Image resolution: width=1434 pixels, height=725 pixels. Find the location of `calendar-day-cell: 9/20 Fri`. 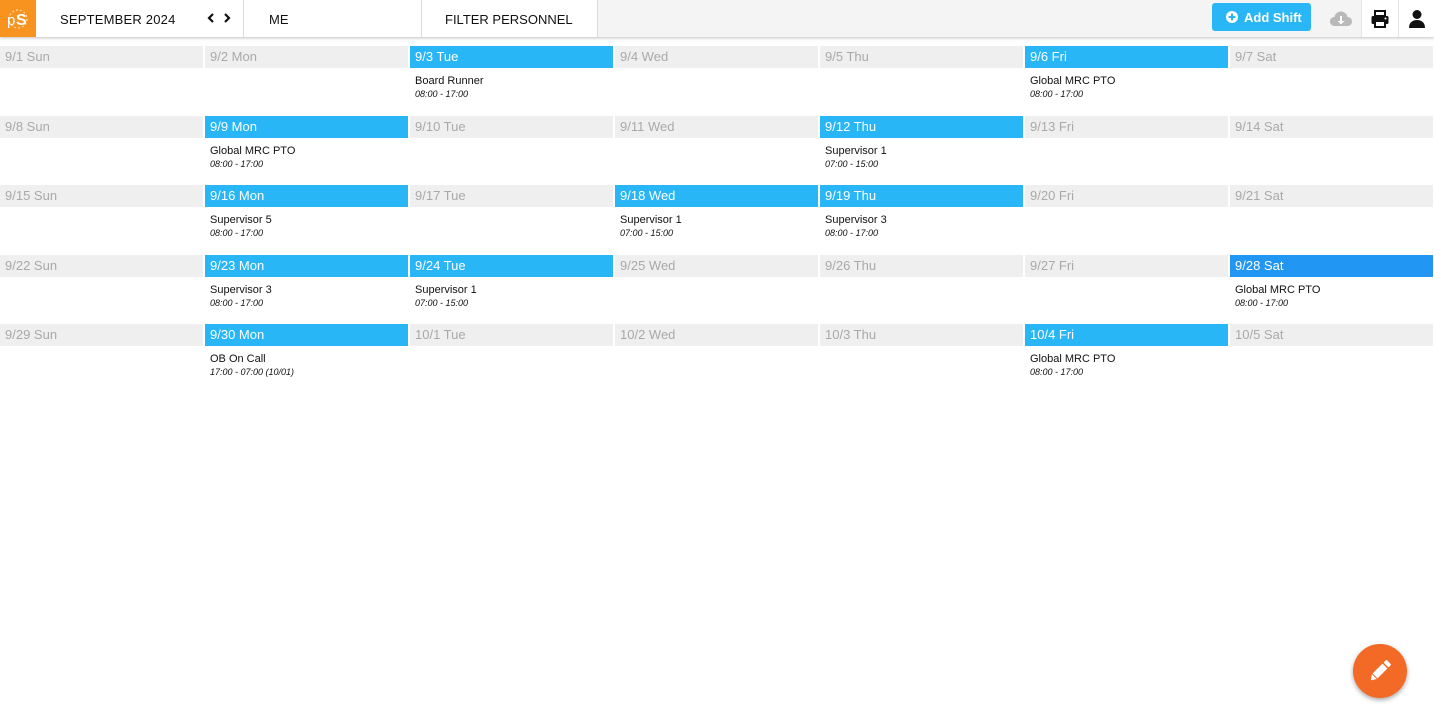

calendar-day-cell: 9/20 Fri is located at coordinates (1126, 219).